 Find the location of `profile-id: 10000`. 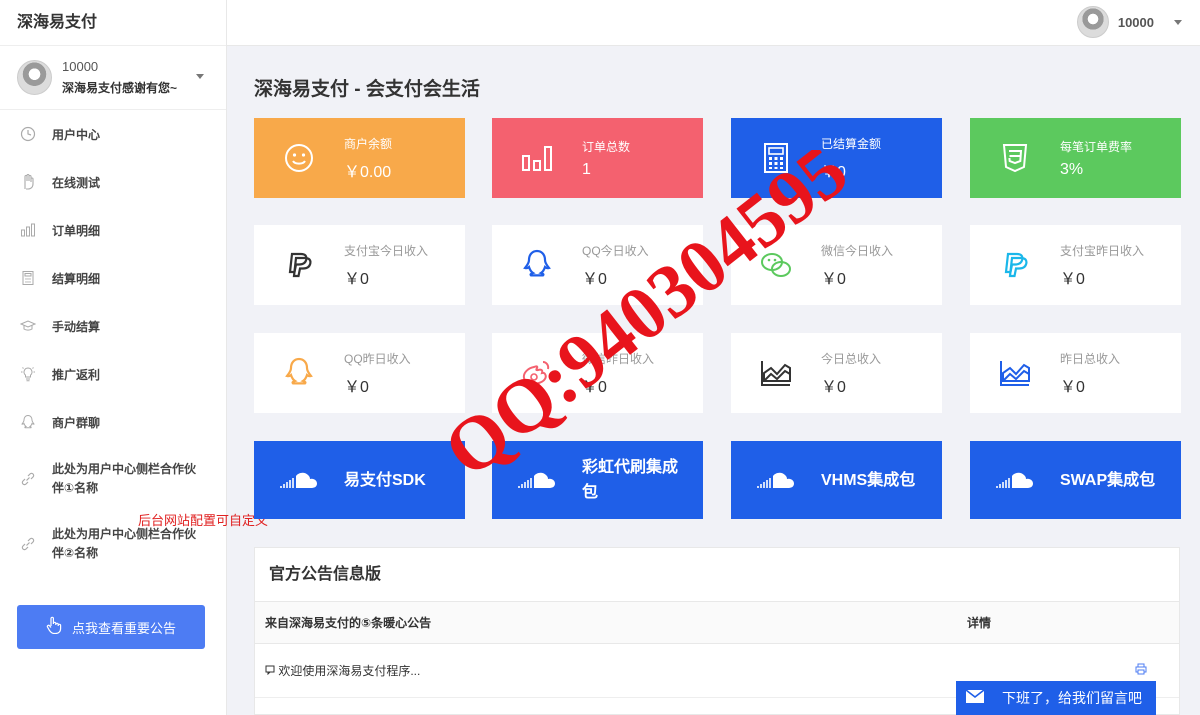

profile-id: 10000 is located at coordinates (80, 66).